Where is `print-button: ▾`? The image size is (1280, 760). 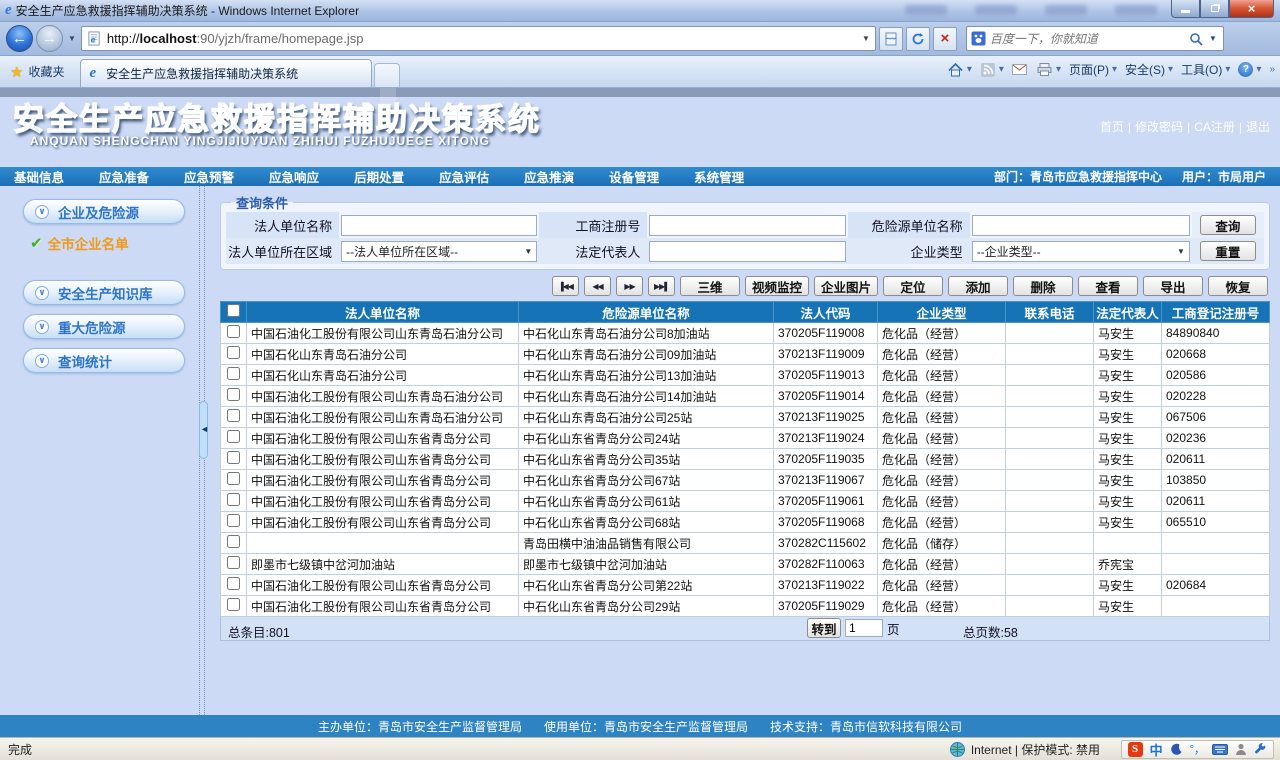 print-button: ▾ is located at coordinates (1049, 69).